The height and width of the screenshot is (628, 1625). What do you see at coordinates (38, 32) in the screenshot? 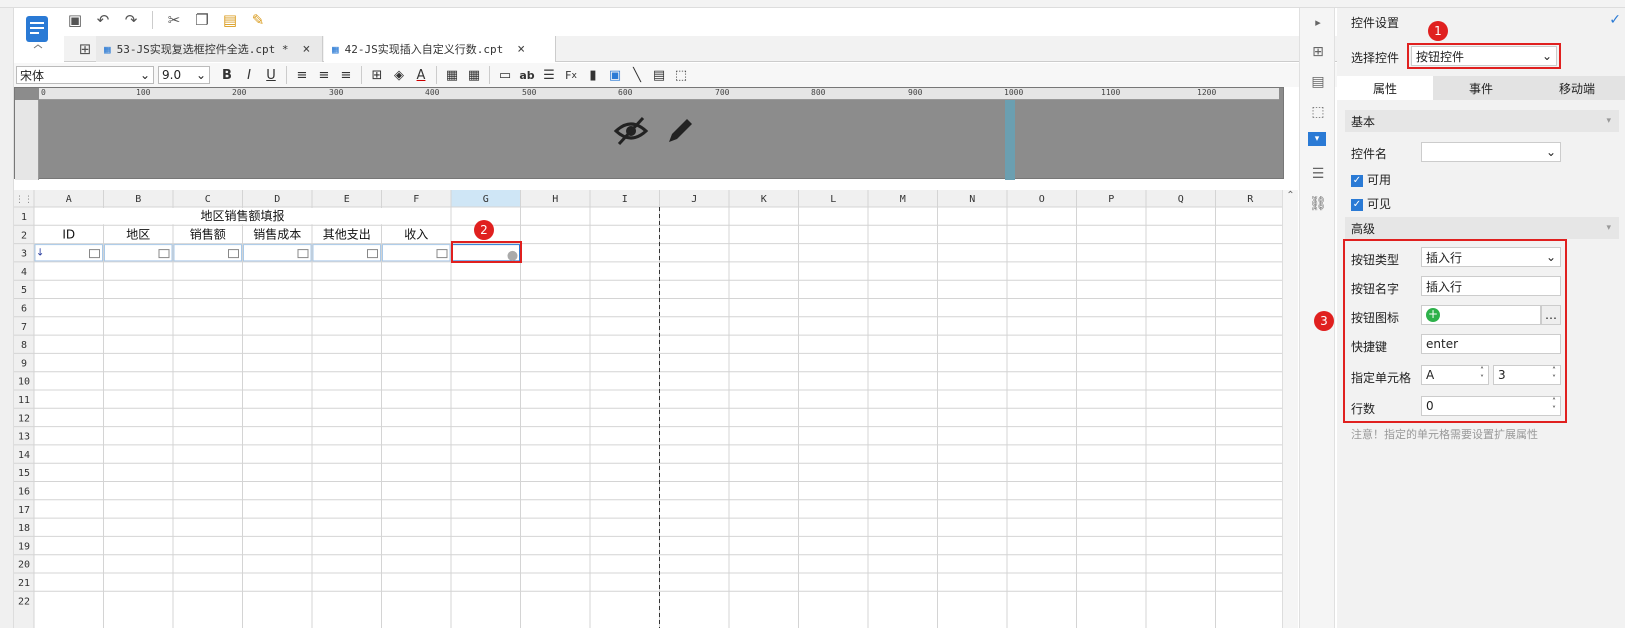
I see `app-logo-icon` at bounding box center [38, 32].